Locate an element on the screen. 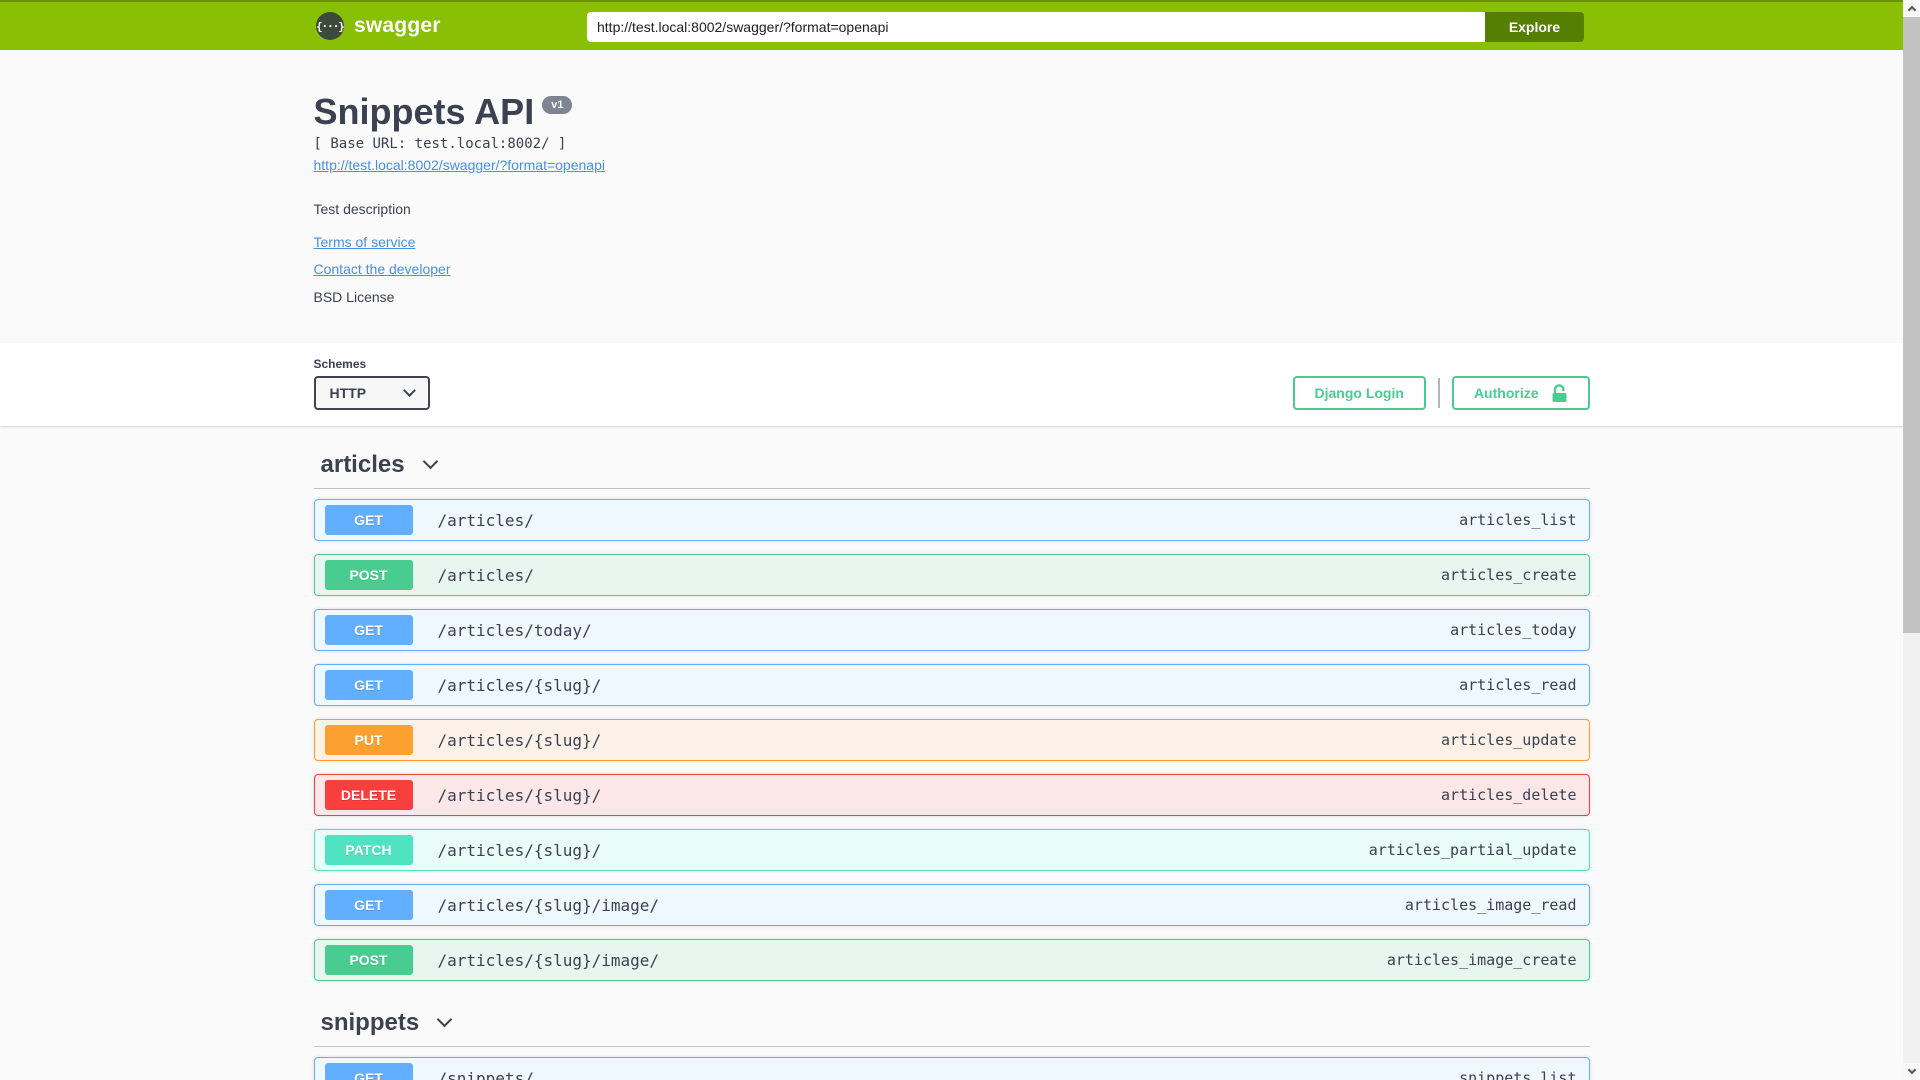 The height and width of the screenshot is (1080, 1920). method-badge: DELETE is located at coordinates (368, 795).